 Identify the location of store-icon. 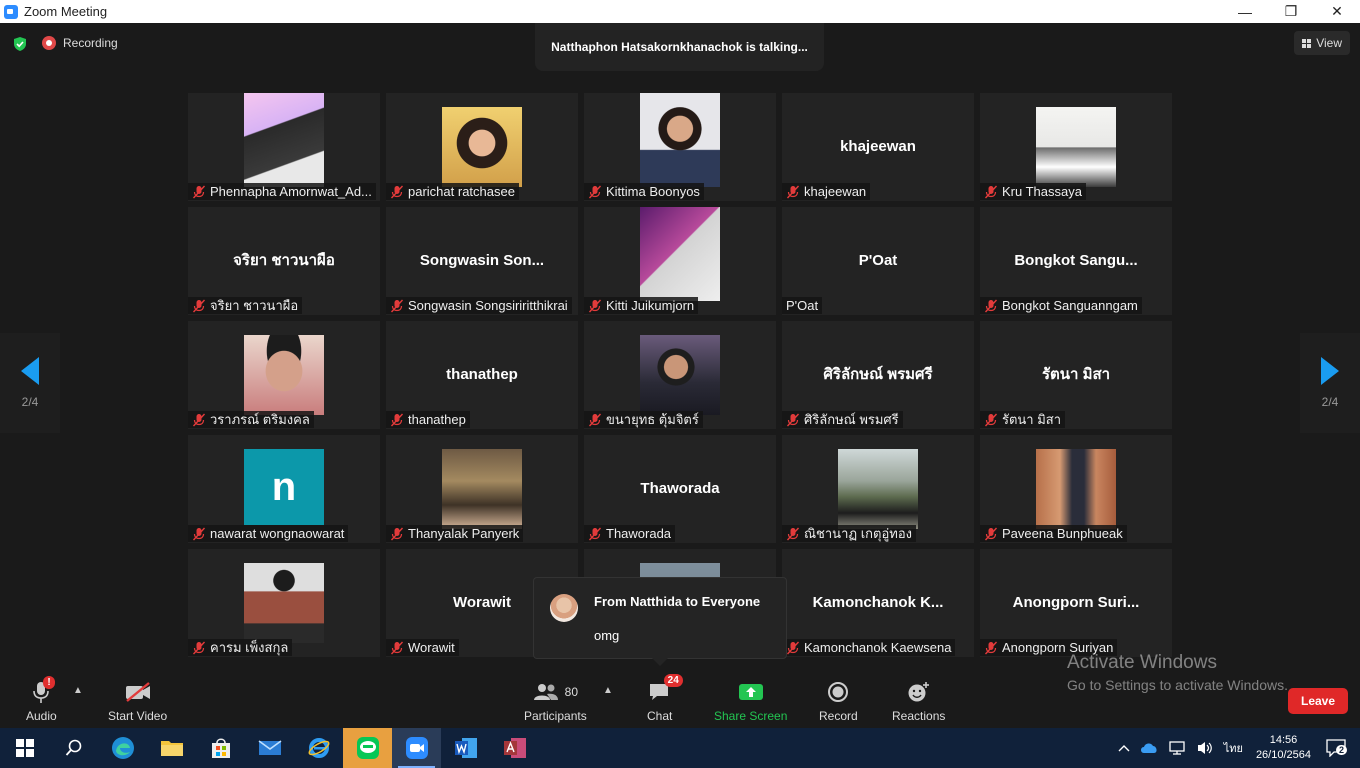
(220, 748).